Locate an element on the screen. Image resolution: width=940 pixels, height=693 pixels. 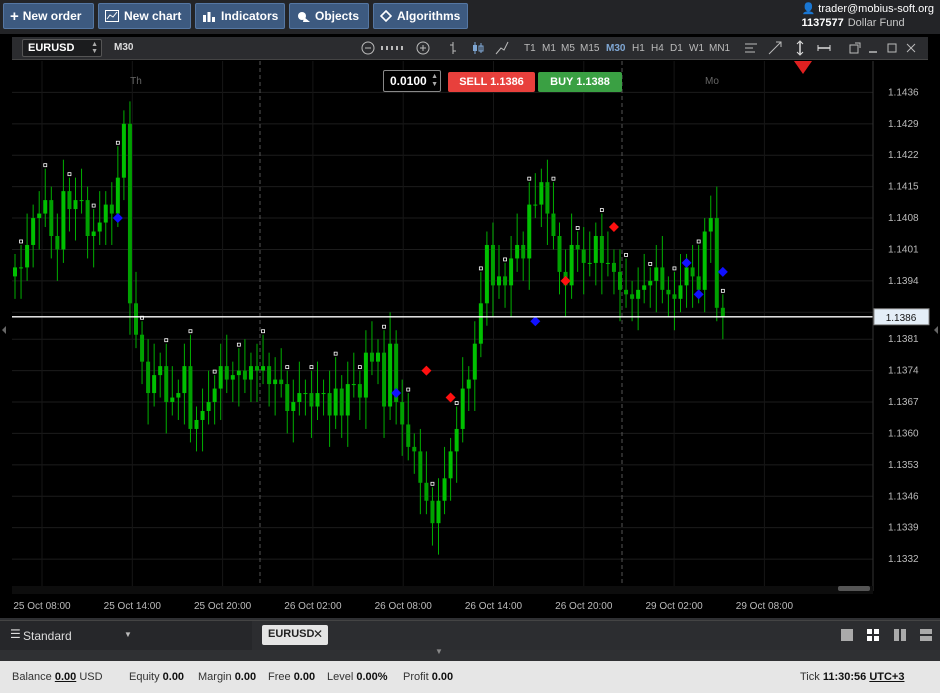
time-tick-label: 26 Oct 14:00 is located at coordinates (494, 606).